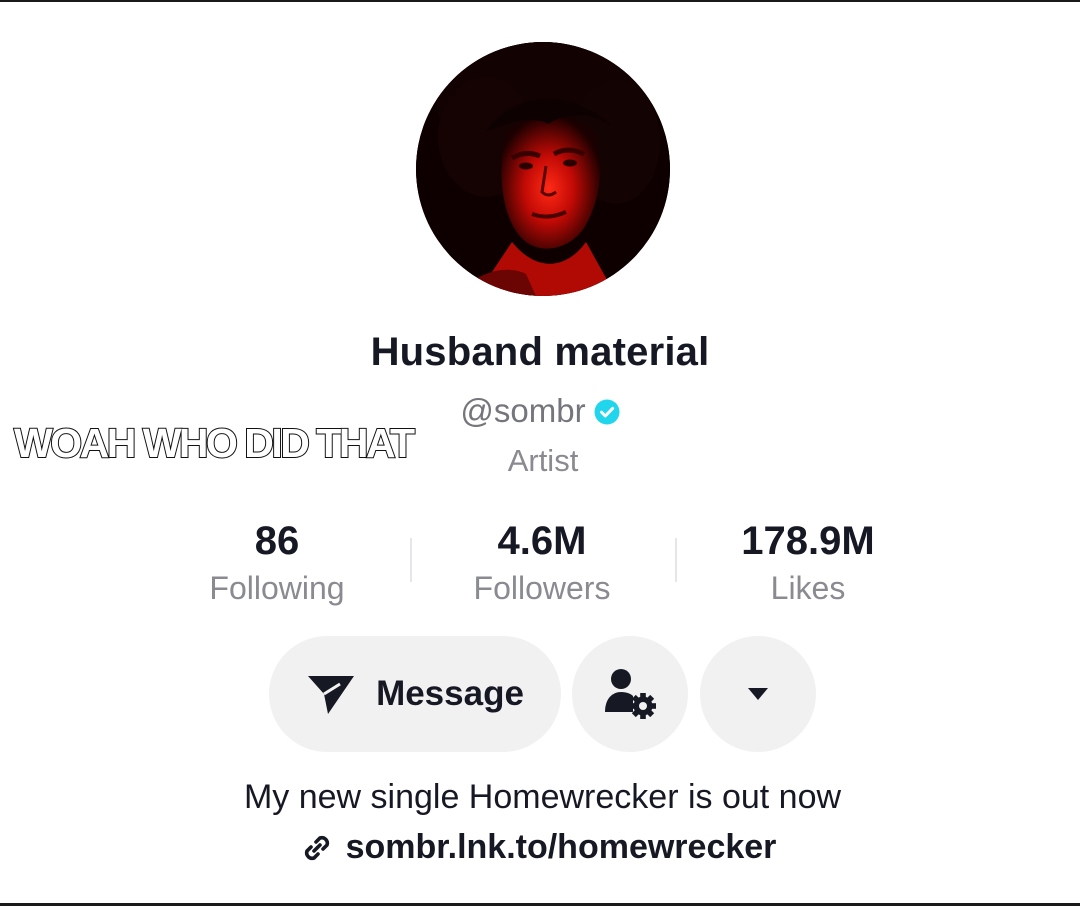 Image resolution: width=1080 pixels, height=906 pixels. What do you see at coordinates (540, 1) in the screenshot?
I see `top-border` at bounding box center [540, 1].